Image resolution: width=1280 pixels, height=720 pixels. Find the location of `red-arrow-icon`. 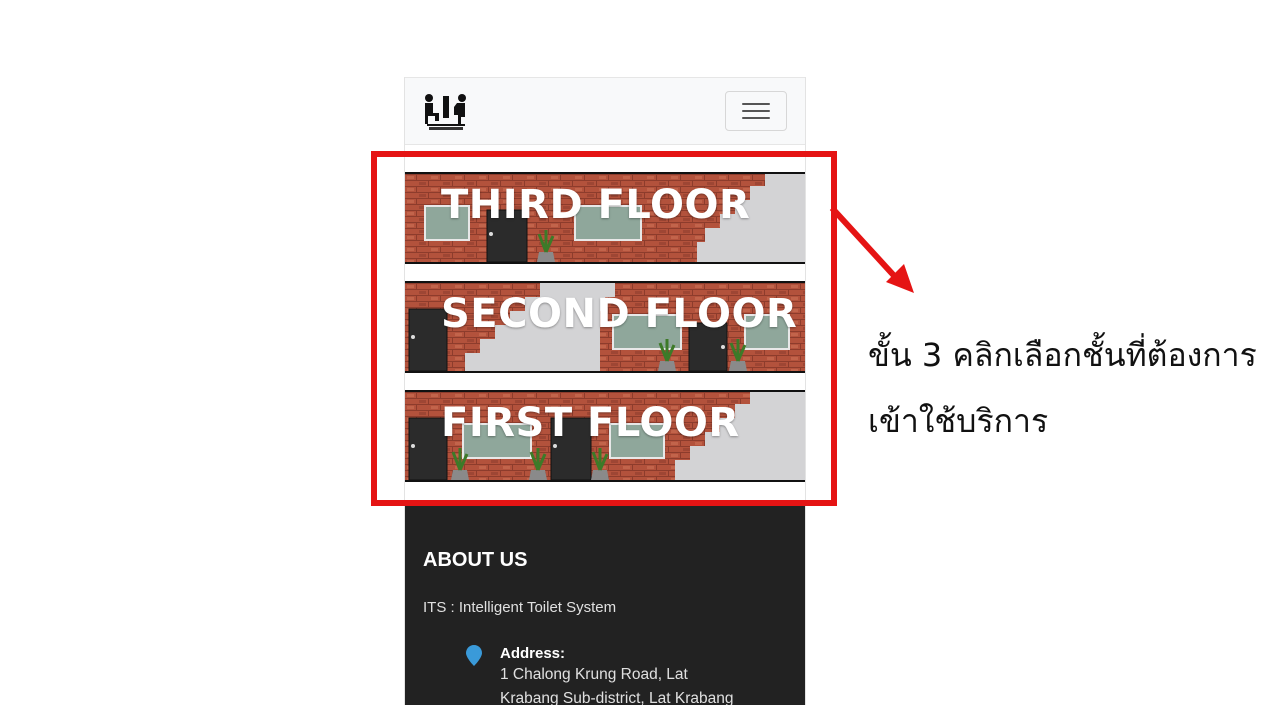

red-arrow-icon is located at coordinates (873, 252).